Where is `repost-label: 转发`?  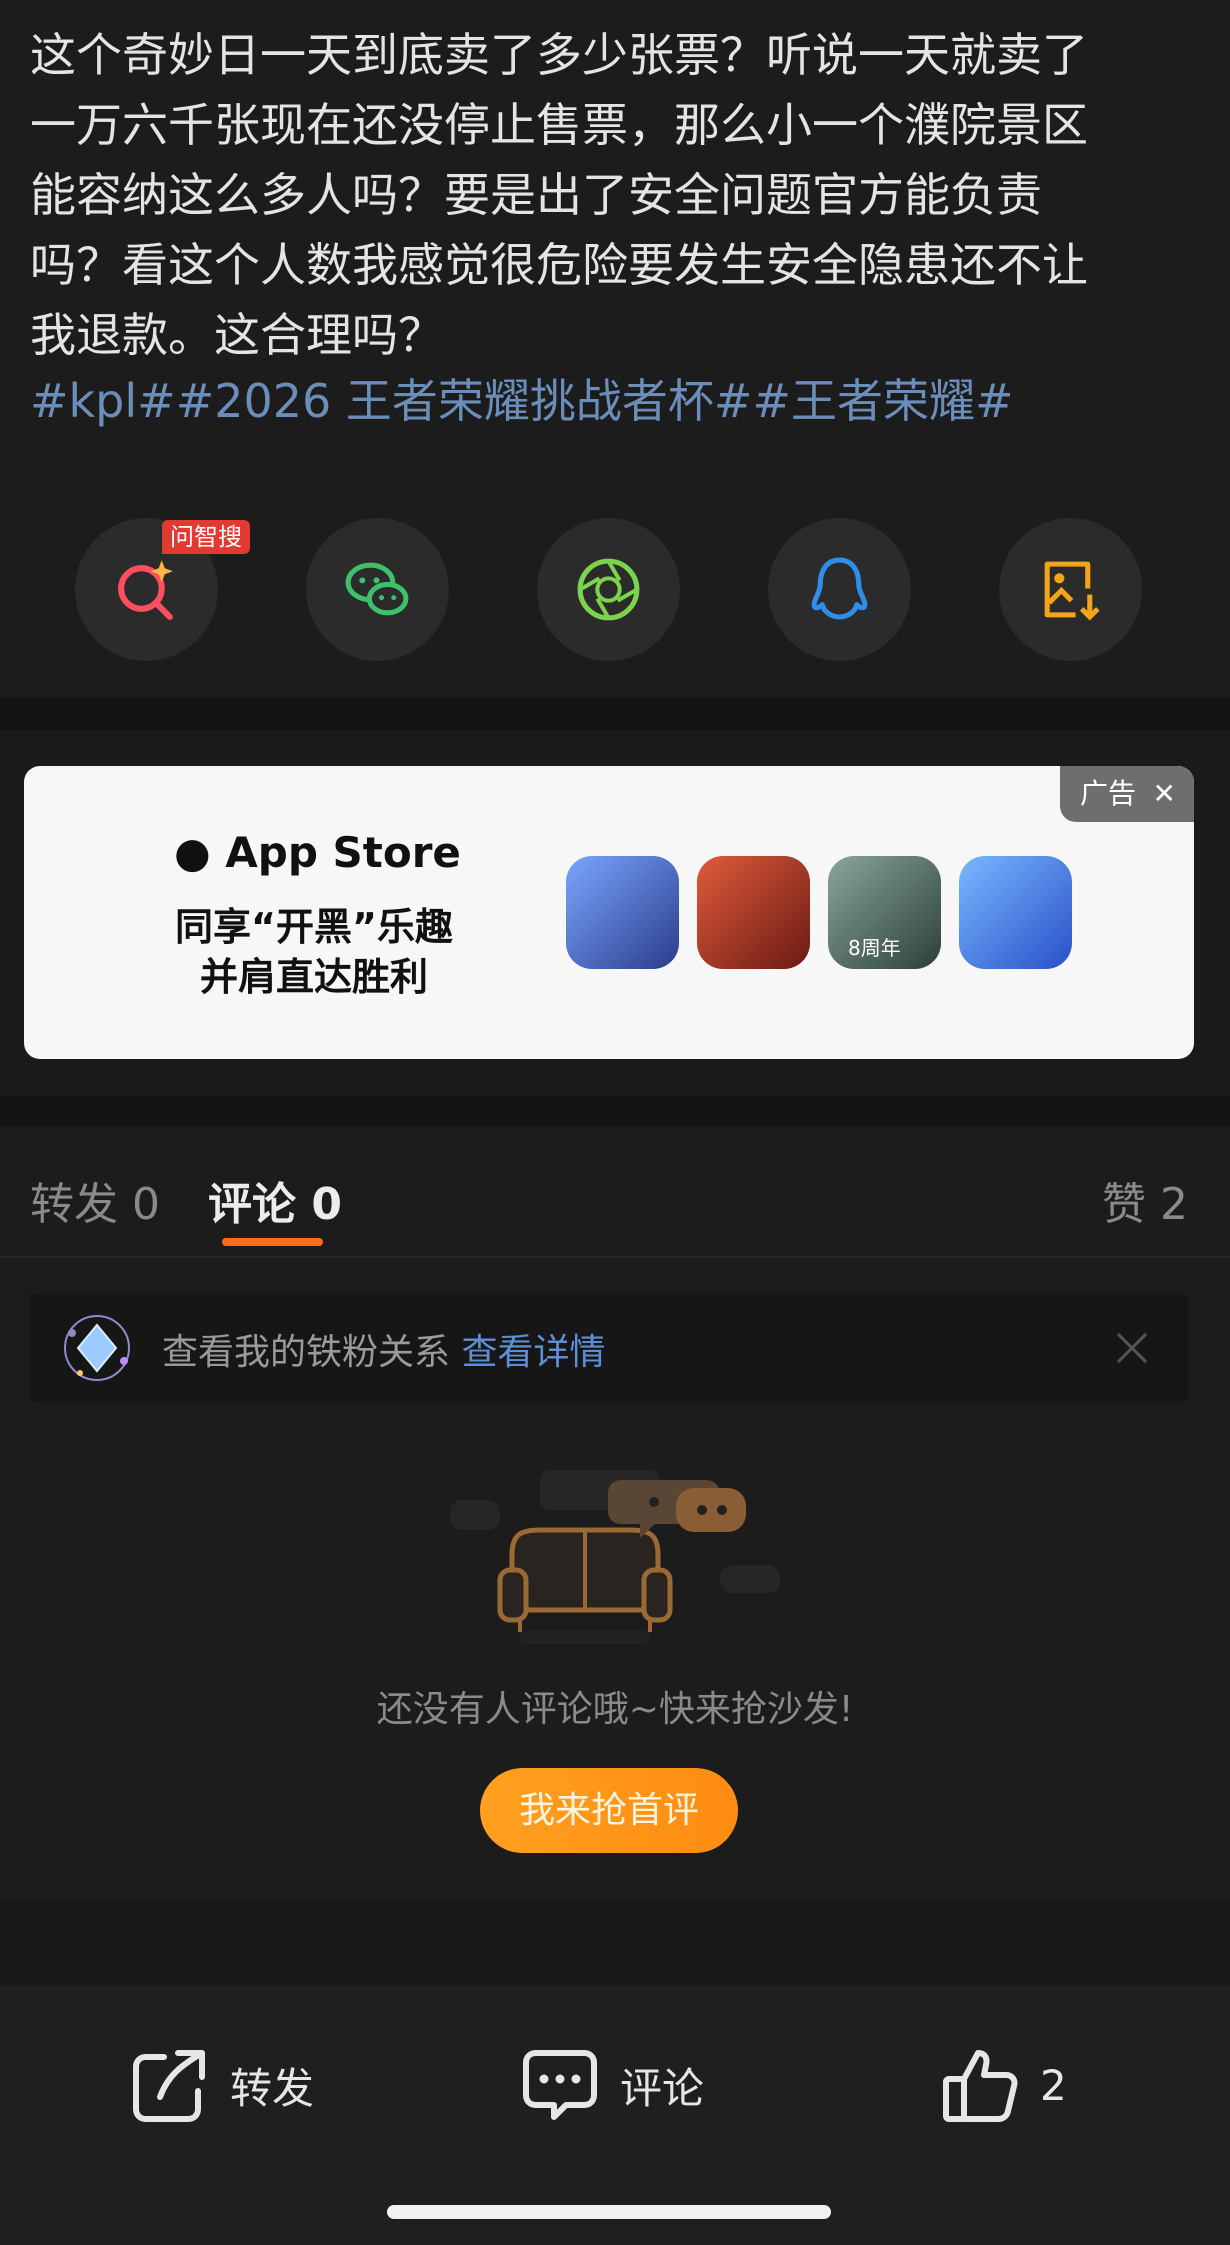
repost-label: 转发 is located at coordinates (272, 2088).